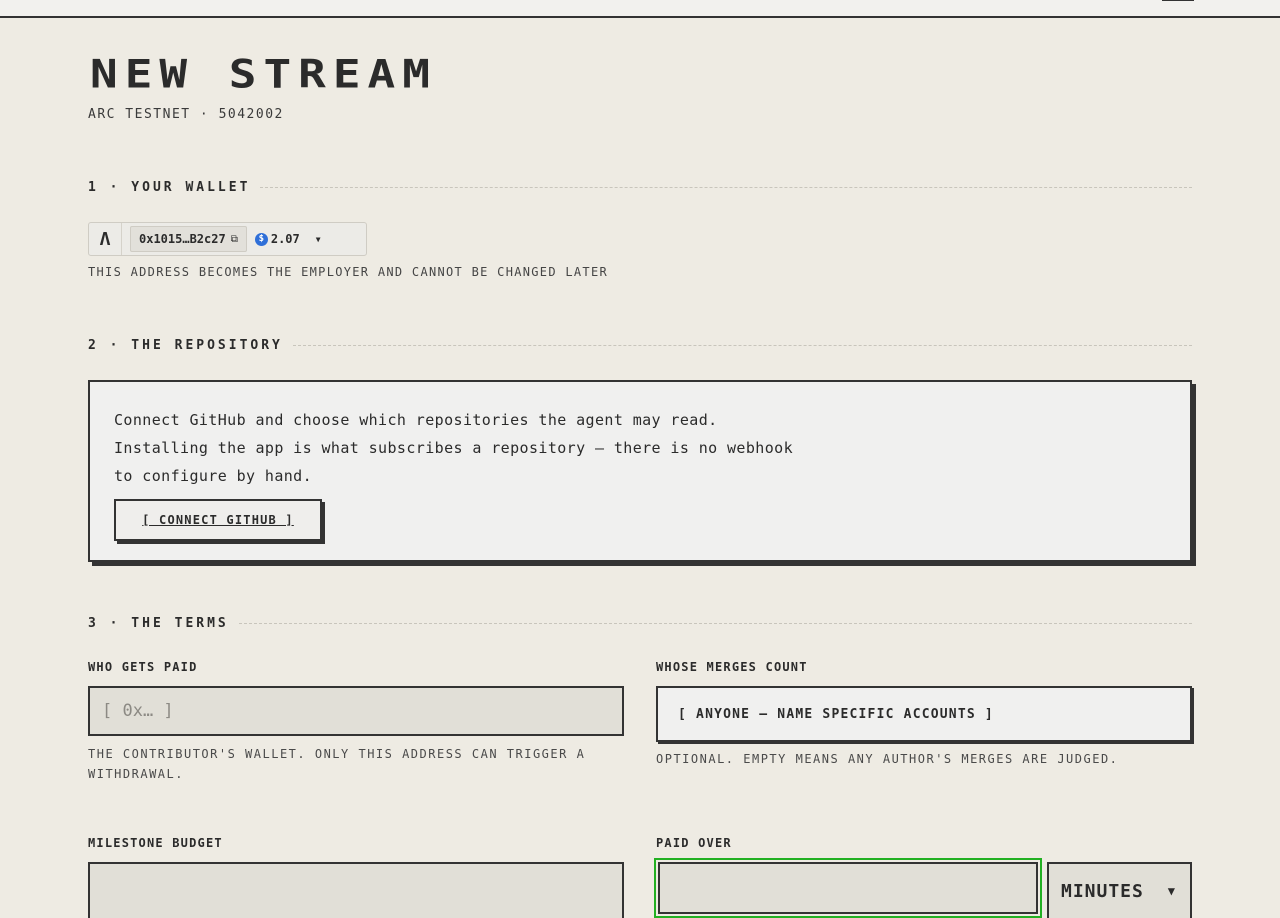  I want to click on wallet-widget: Λ 0x1015…B2c27 ⧉ $ 2.07 ▼, so click(227, 239).